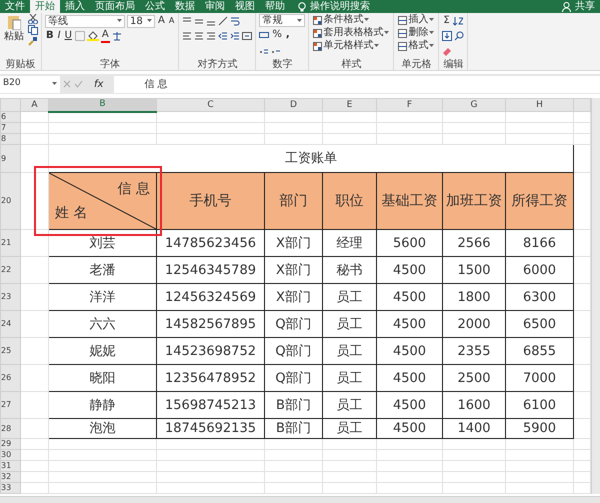  Describe the element at coordinates (33, 19) in the screenshot. I see `scissors-icon` at that location.